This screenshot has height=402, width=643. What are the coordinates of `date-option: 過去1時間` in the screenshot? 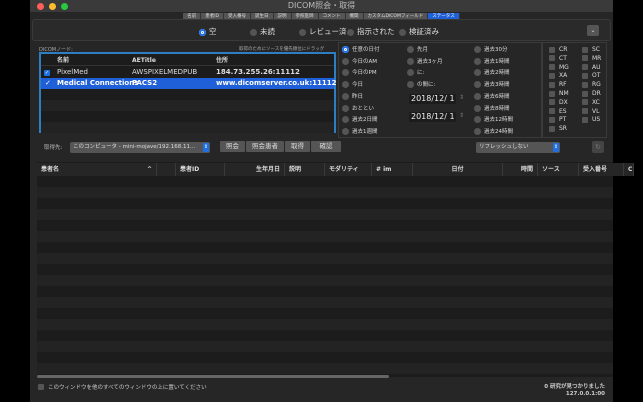 It's located at (492, 61).